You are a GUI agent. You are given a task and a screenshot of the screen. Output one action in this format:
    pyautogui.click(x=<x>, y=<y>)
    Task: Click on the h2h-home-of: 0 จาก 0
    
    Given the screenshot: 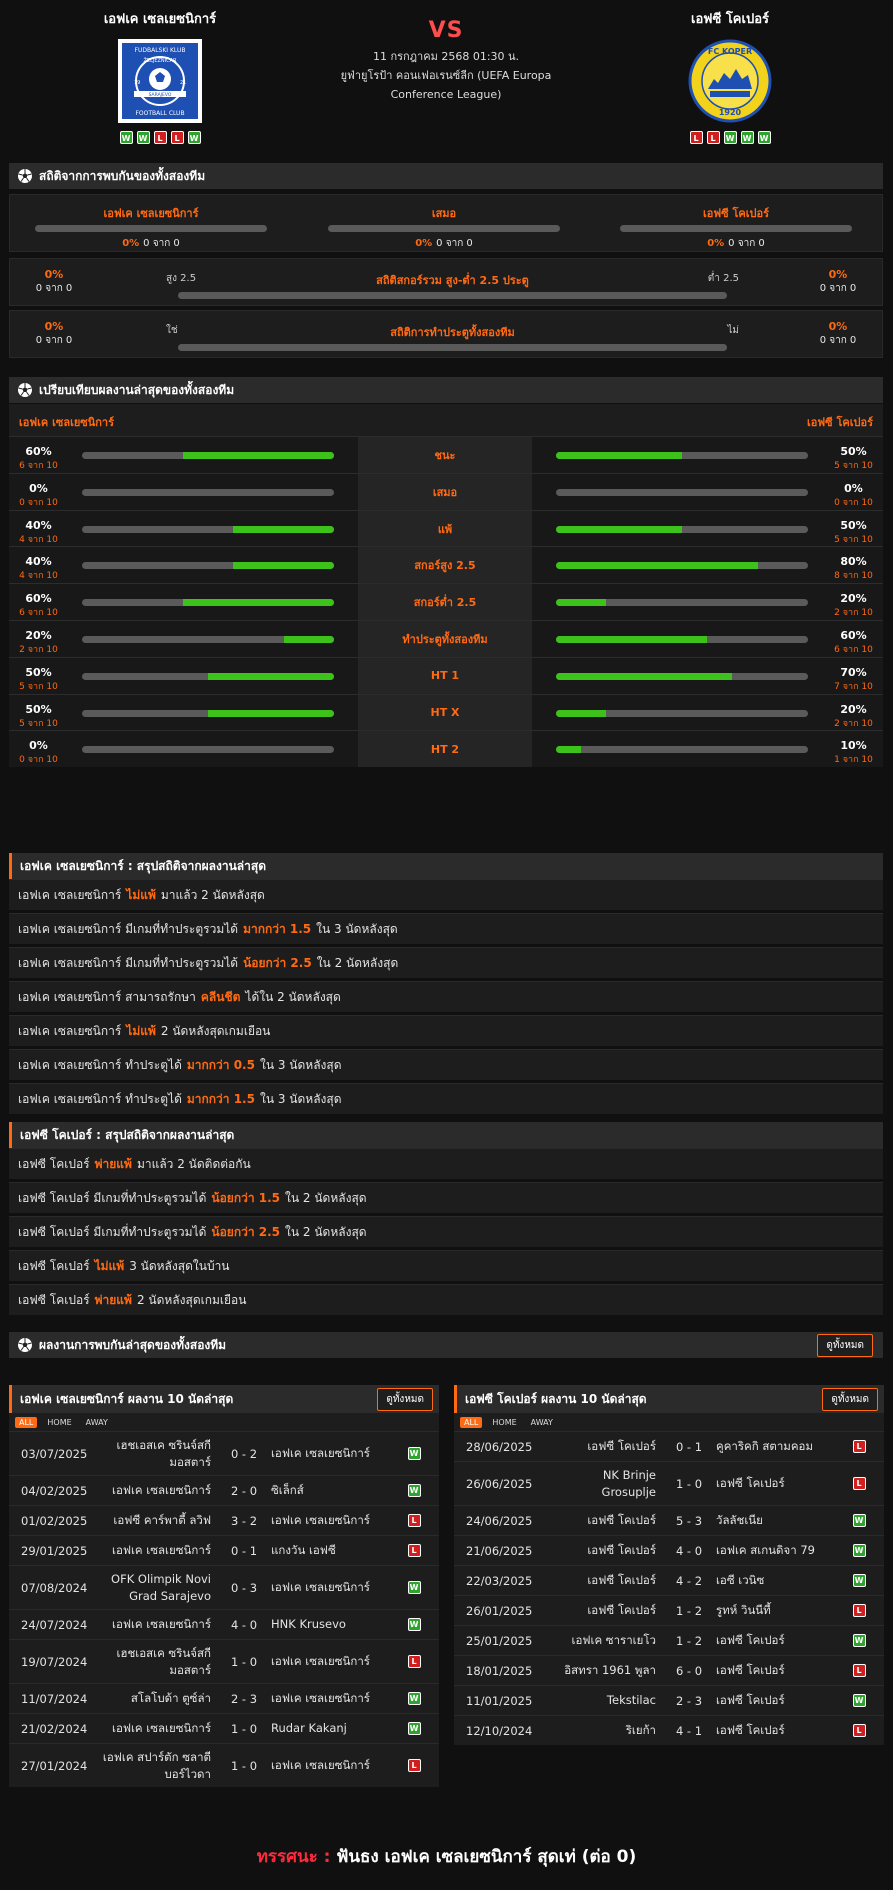 What is the action you would take?
    pyautogui.click(x=161, y=243)
    